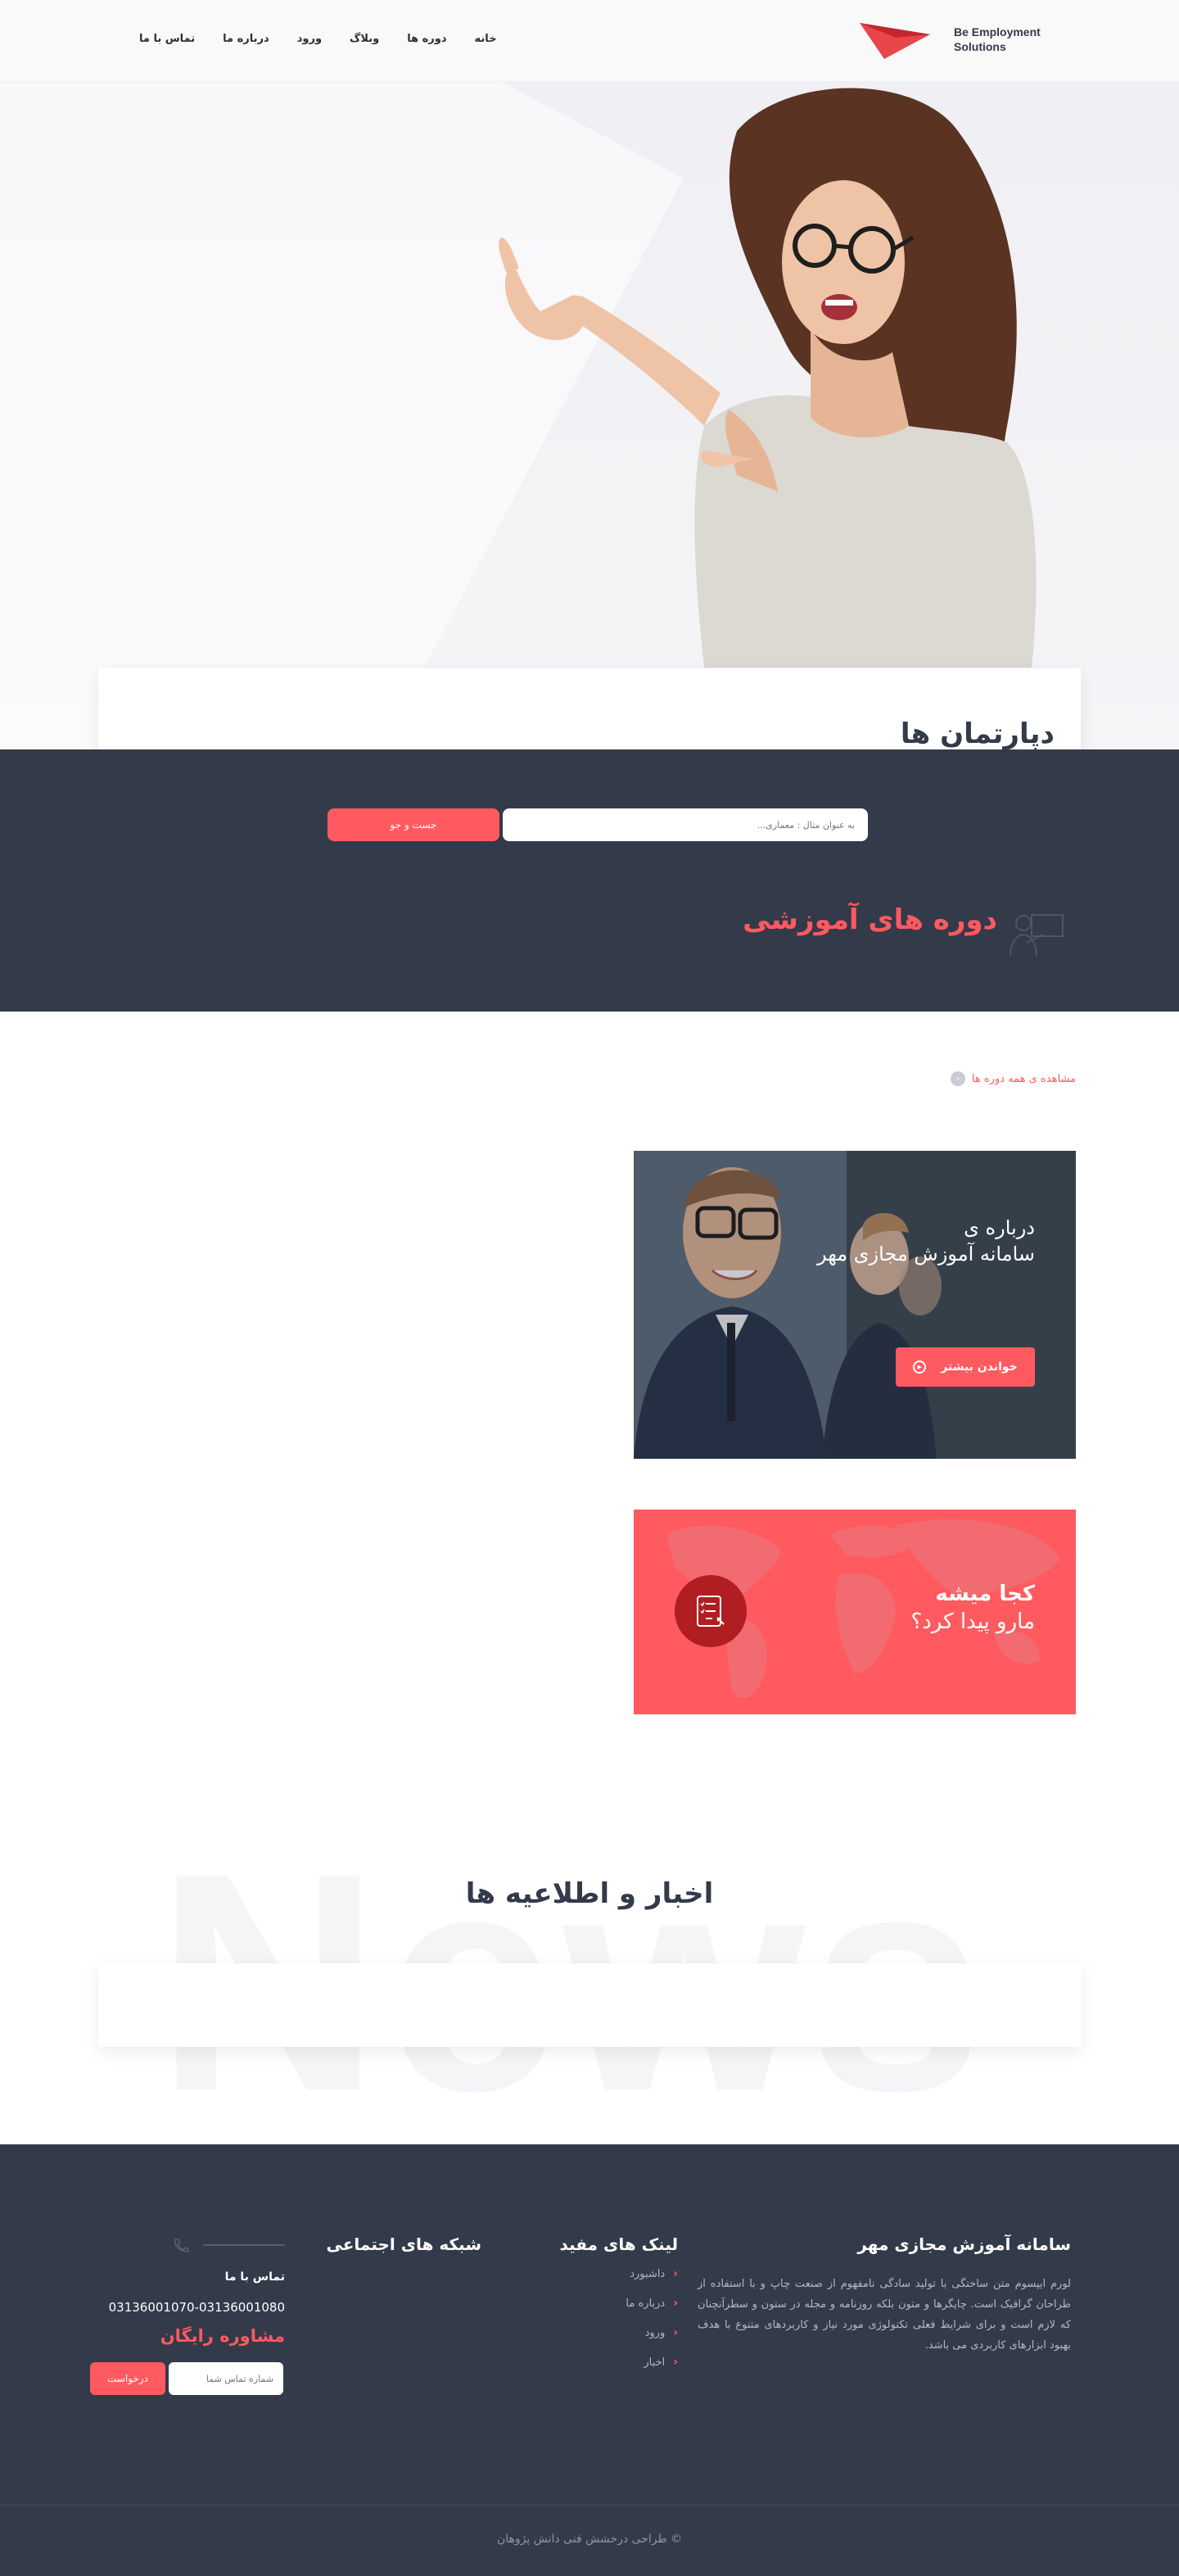  Describe the element at coordinates (972, 1621) in the screenshot. I see `location-card-subtitle: مارو پیدا کرد؟` at that location.